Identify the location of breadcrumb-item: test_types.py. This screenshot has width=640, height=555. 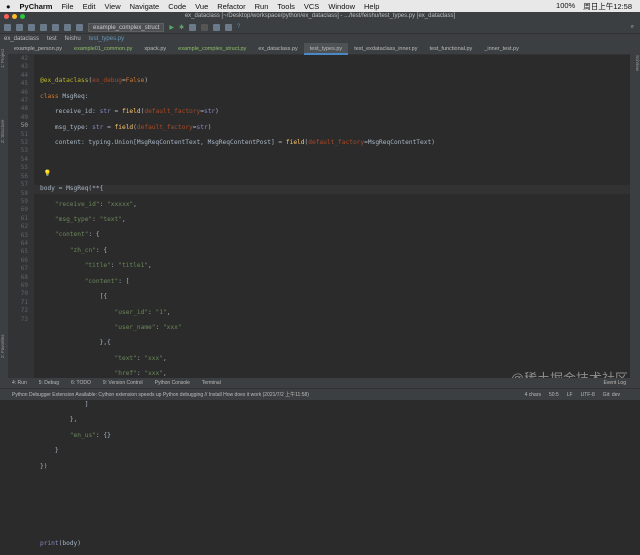
(106, 39).